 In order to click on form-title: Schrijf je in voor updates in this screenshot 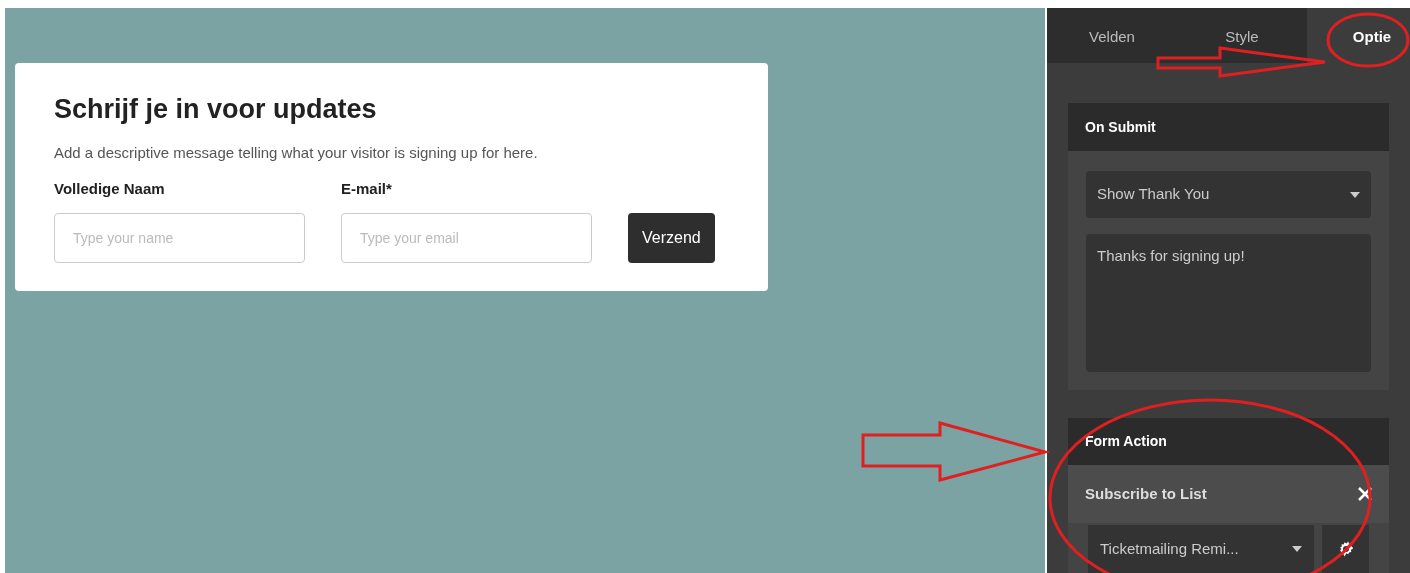, I will do `click(216, 109)`.